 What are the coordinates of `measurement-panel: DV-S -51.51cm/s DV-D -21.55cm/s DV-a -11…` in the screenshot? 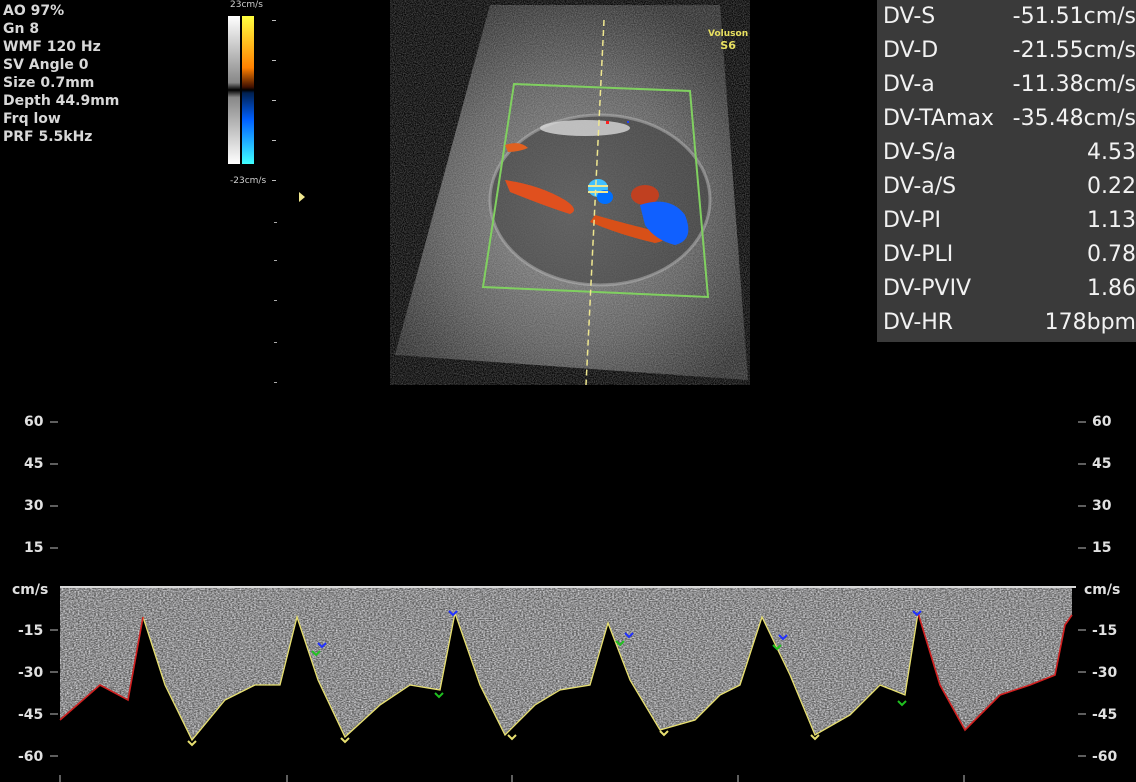 It's located at (1006, 171).